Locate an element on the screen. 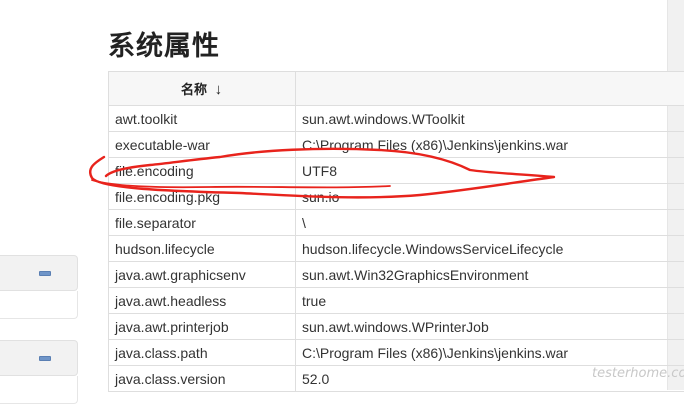 The width and height of the screenshot is (684, 404). table-row: java.awt.headlesstrue is located at coordinates (396, 301).